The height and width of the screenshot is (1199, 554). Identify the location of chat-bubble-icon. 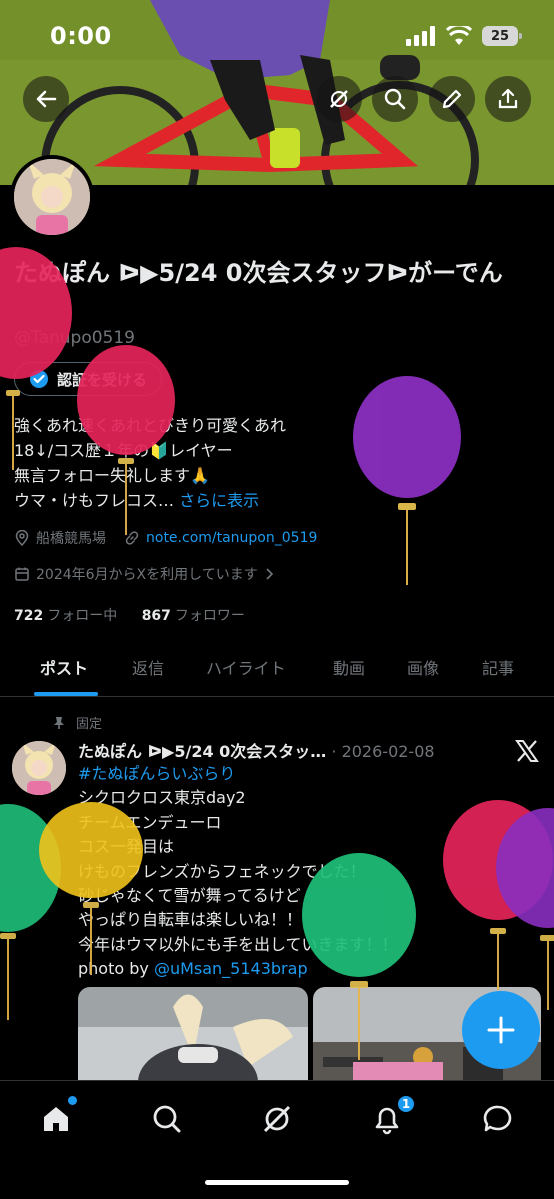
(497, 1118).